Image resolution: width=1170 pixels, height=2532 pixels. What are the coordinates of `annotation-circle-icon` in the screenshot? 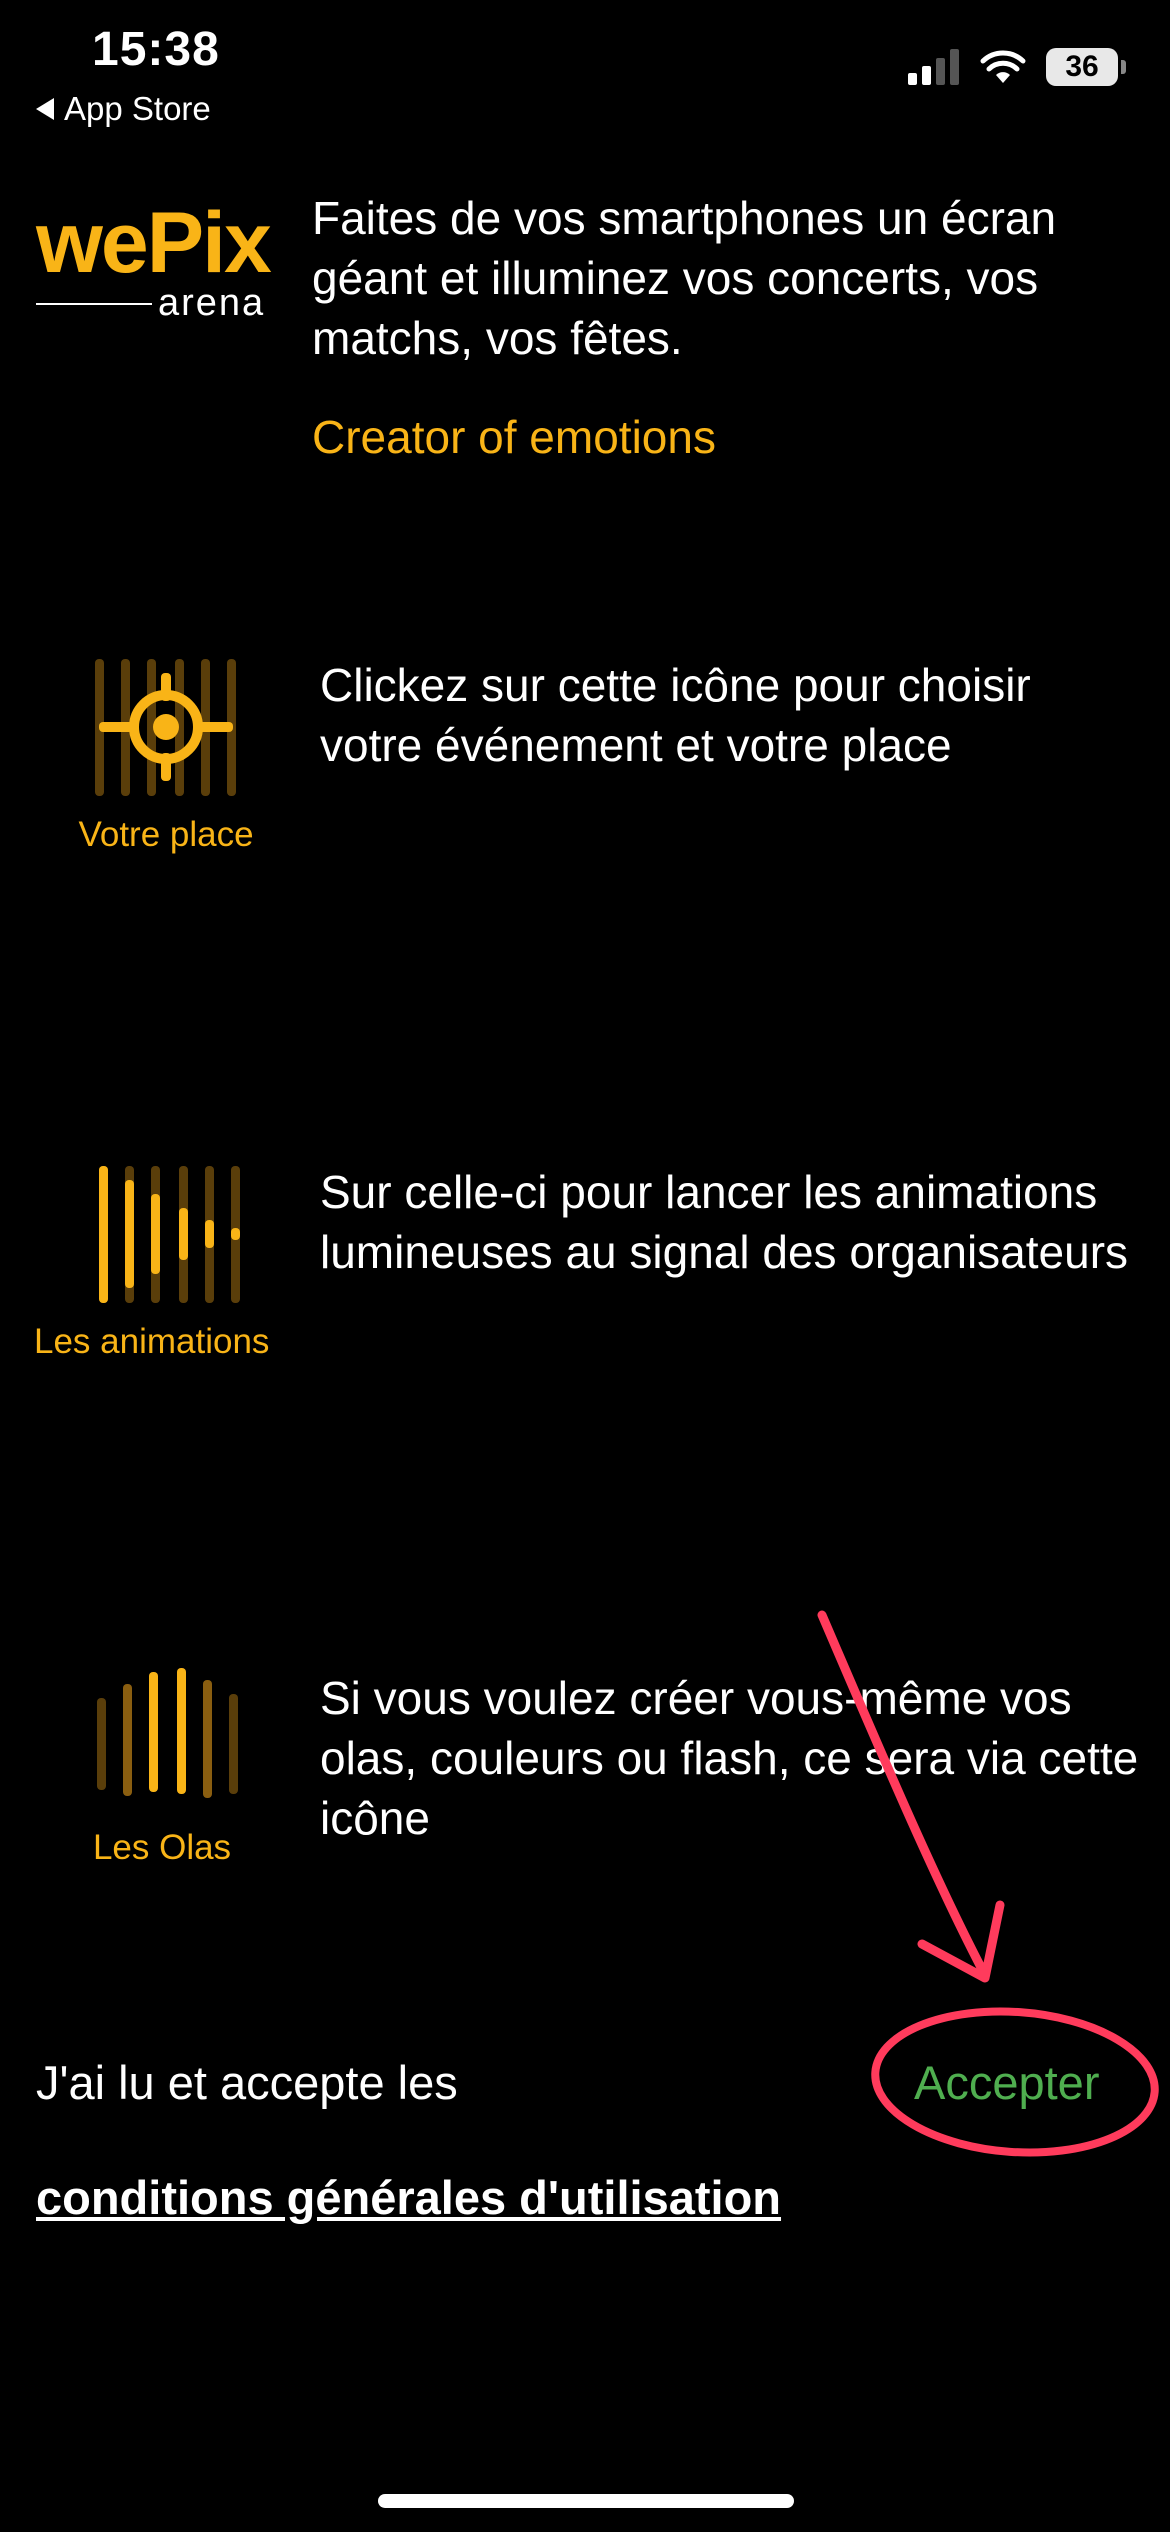 It's located at (1015, 2082).